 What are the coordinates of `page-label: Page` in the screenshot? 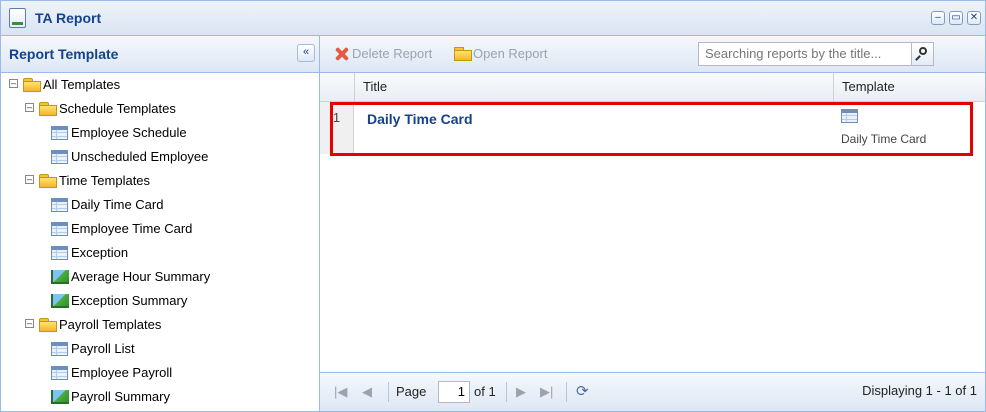 It's located at (411, 391).